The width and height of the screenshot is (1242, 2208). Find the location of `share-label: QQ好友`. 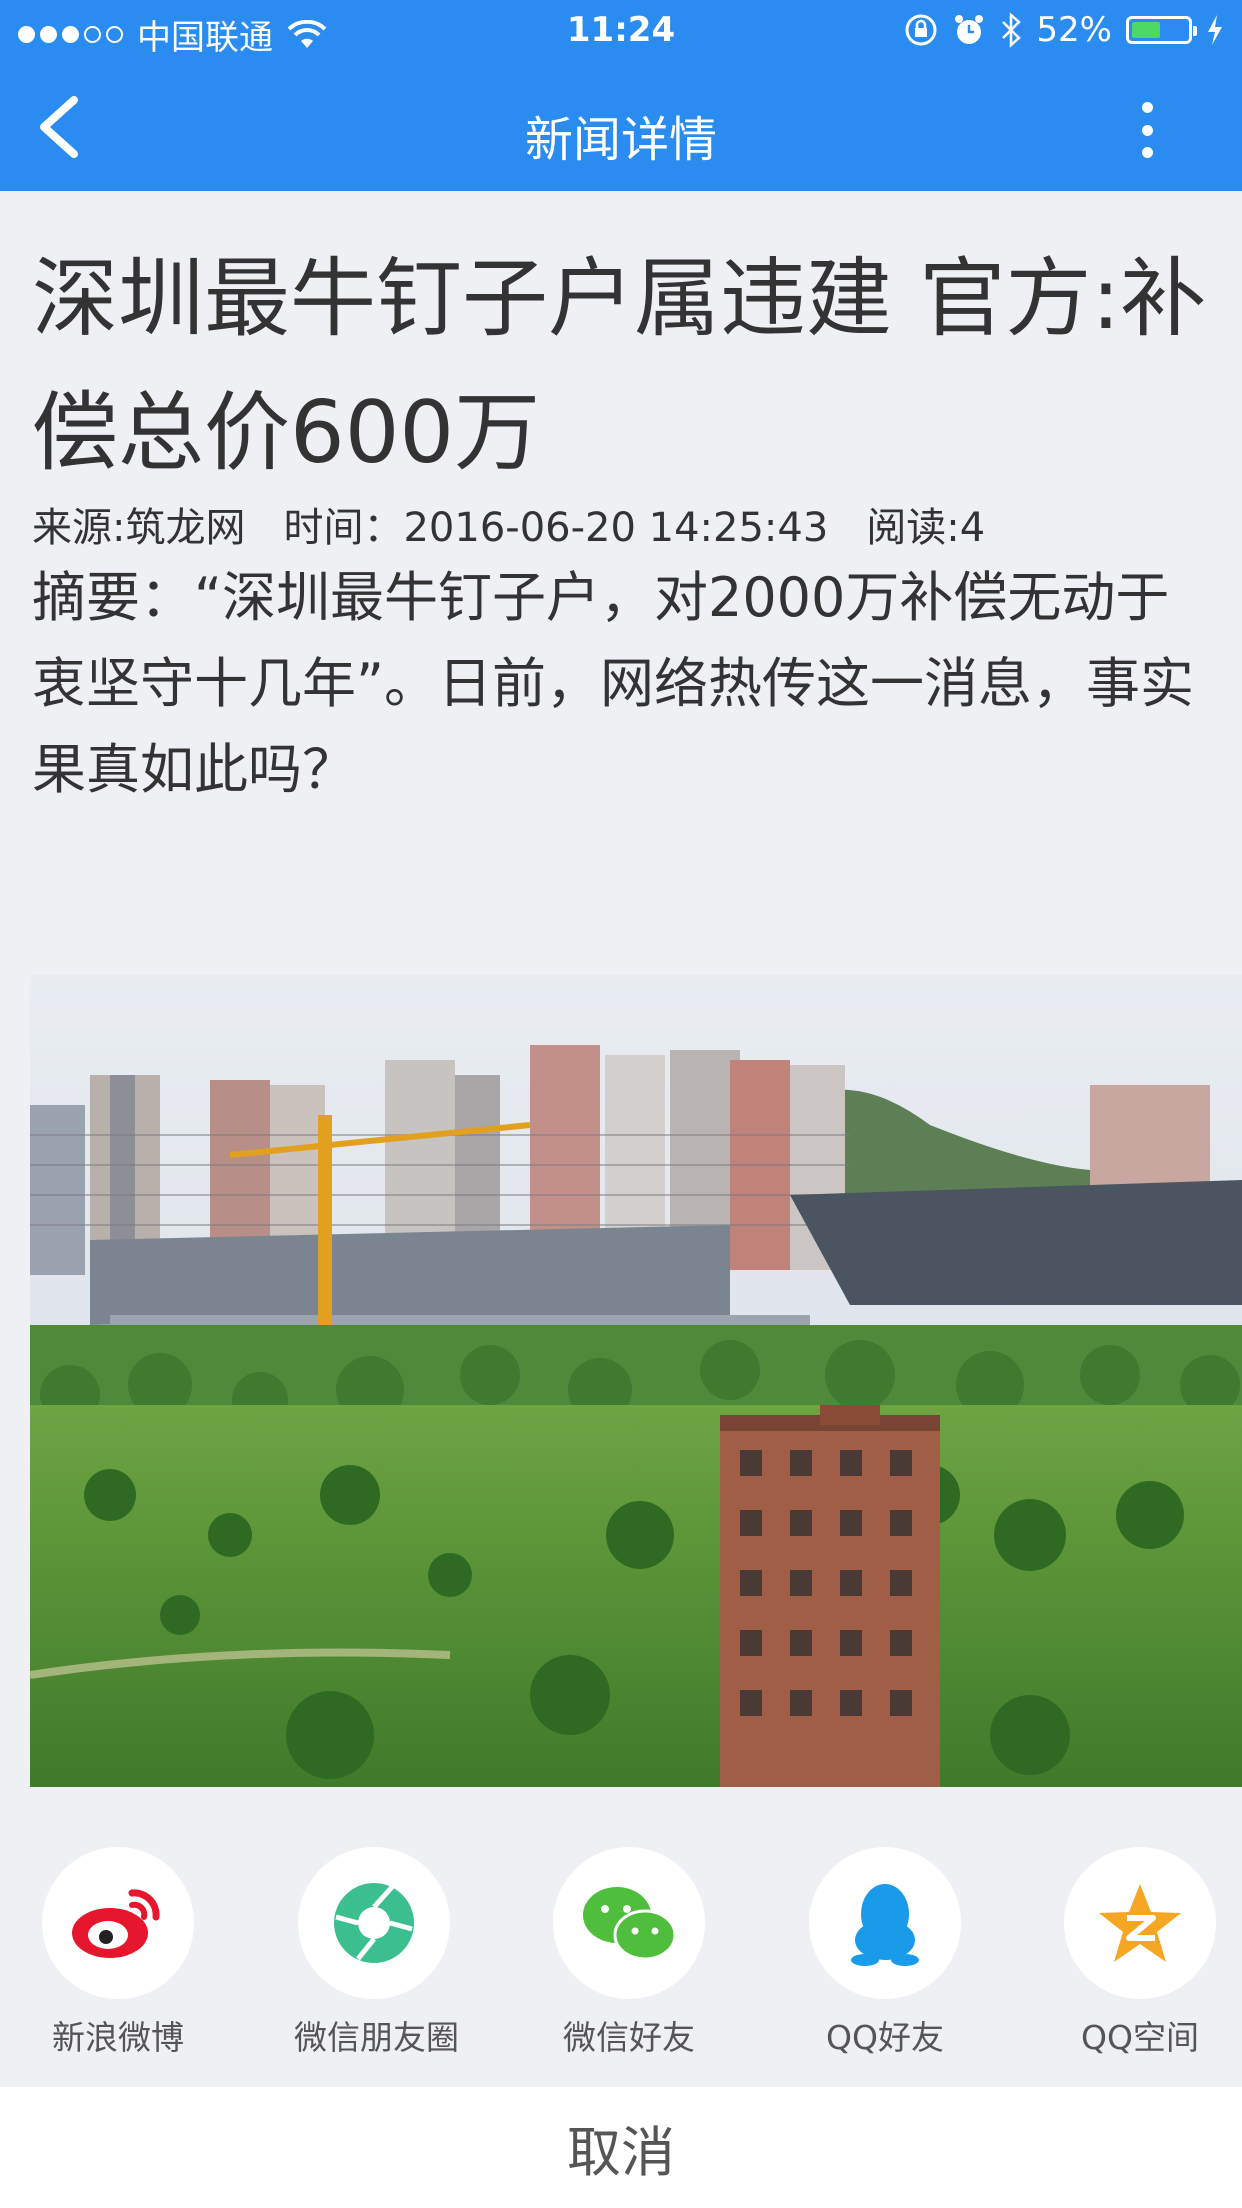

share-label: QQ好友 is located at coordinates (885, 2037).